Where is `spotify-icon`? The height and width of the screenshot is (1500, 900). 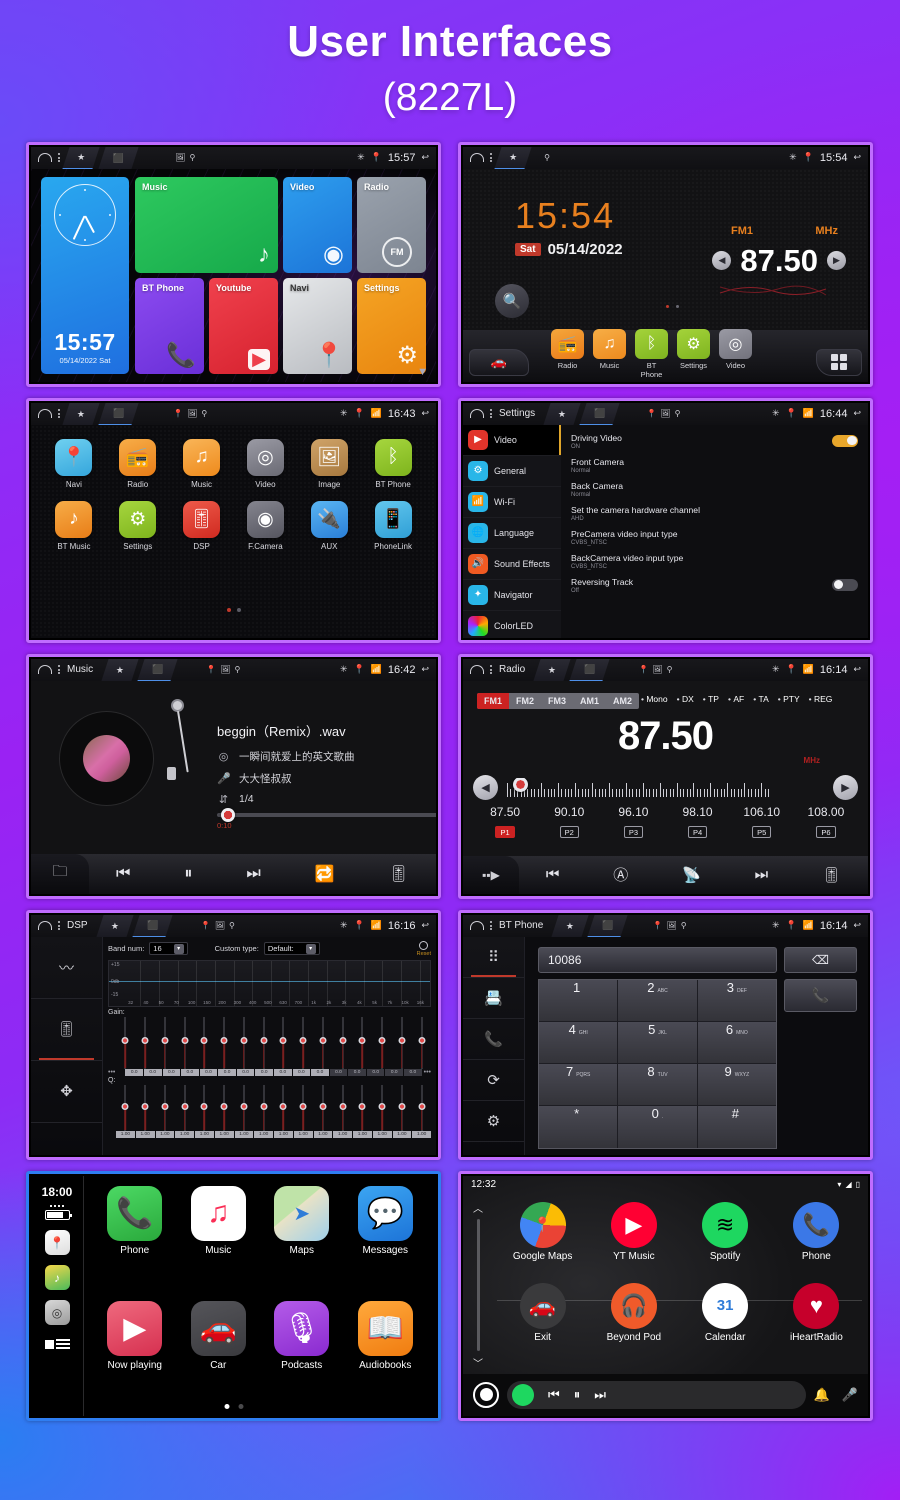
spotify-icon is located at coordinates (523, 1394).